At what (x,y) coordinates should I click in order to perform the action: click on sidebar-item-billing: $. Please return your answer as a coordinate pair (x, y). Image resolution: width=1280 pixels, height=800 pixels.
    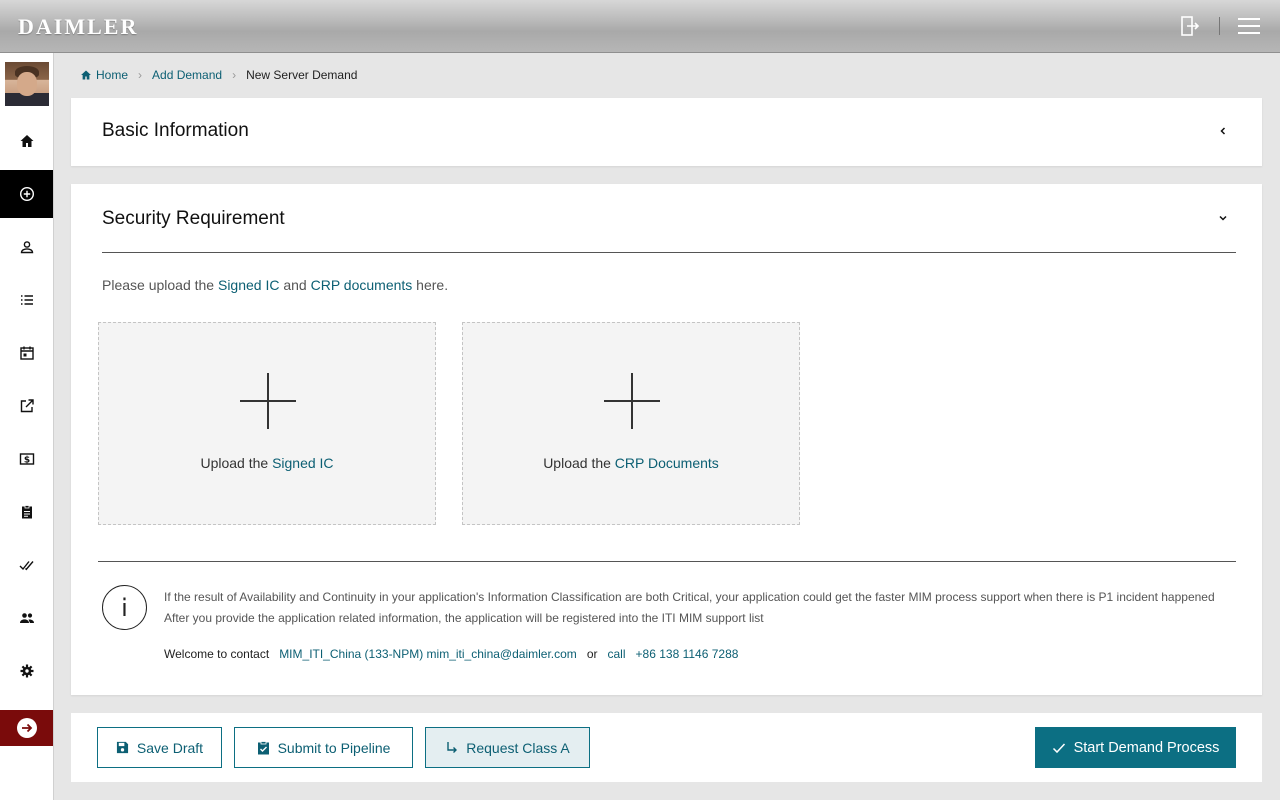
    Looking at the image, I should click on (26, 459).